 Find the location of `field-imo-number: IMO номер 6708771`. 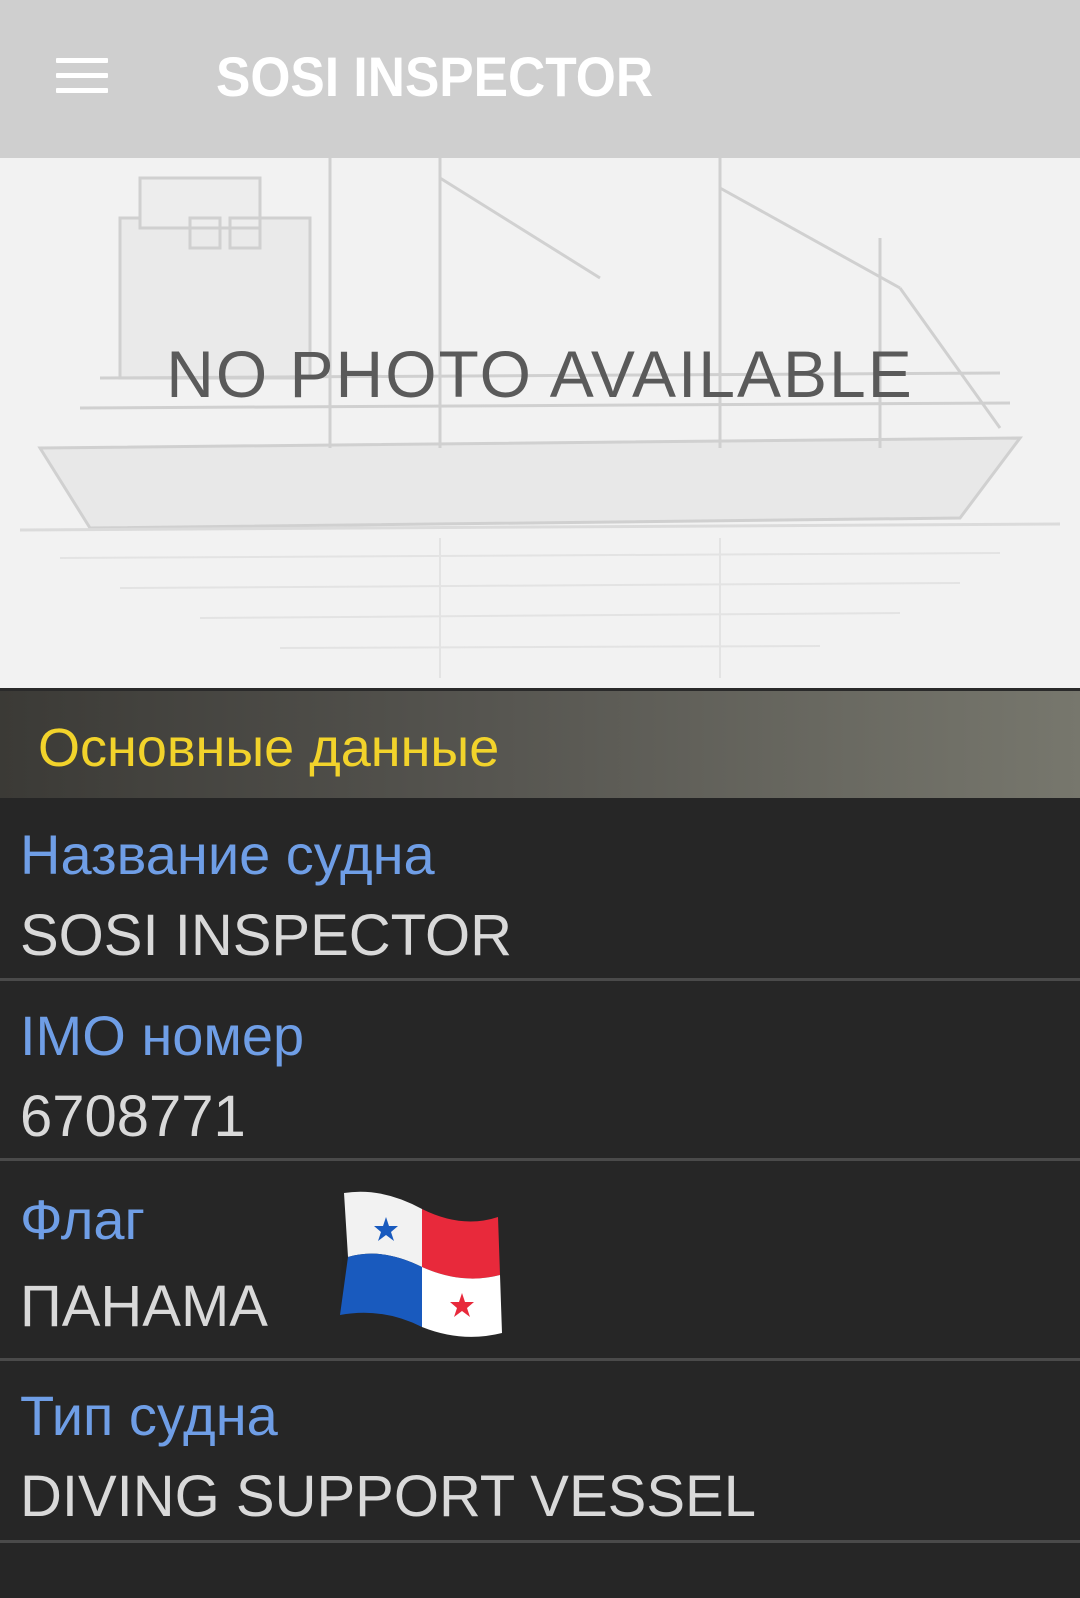

field-imo-number: IMO номер 6708771 is located at coordinates (540, 1071).